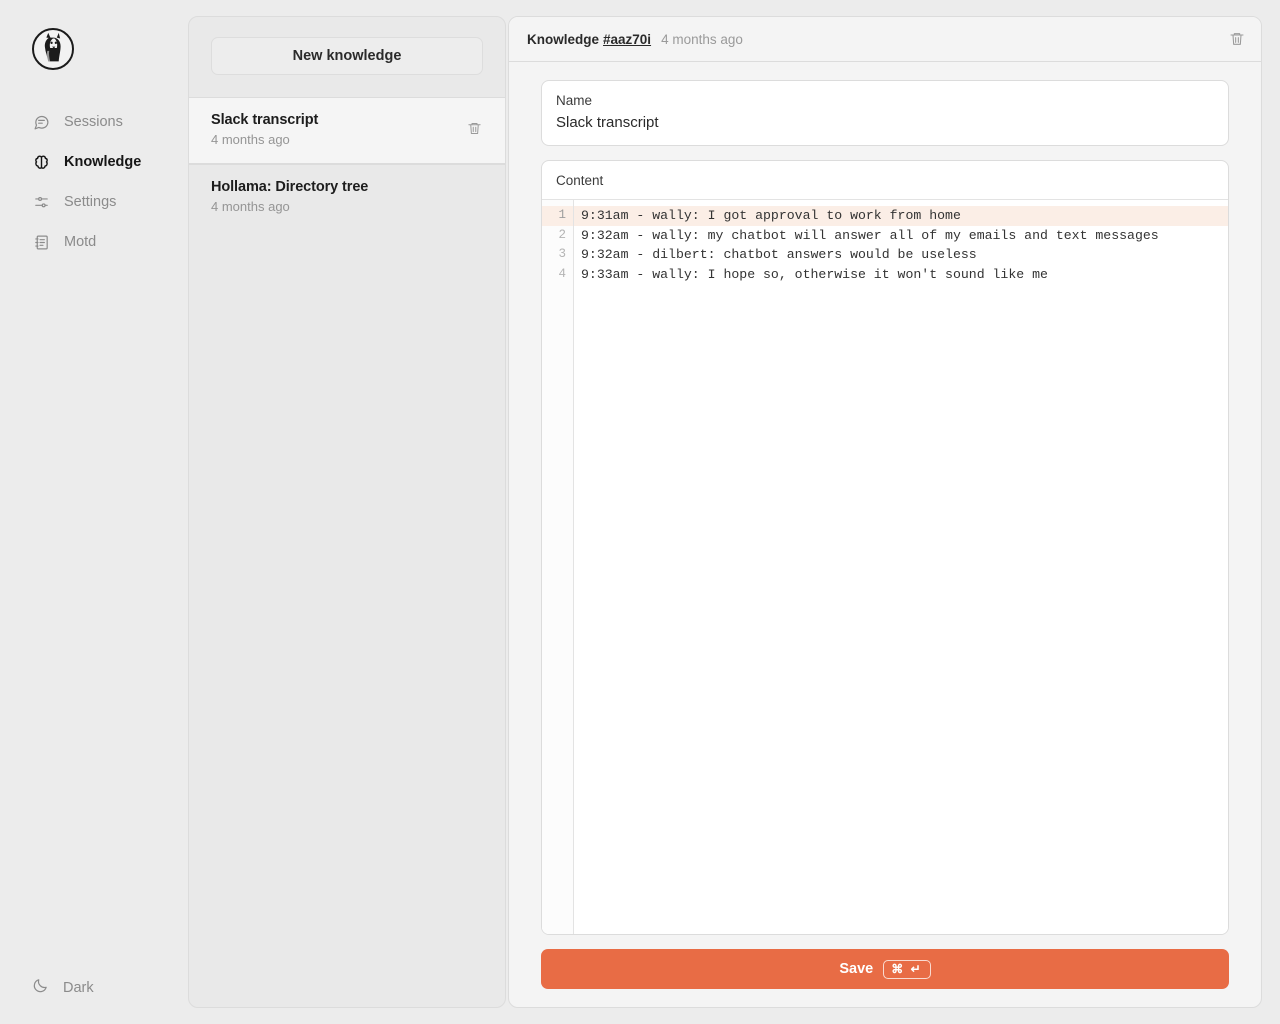  What do you see at coordinates (94, 512) in the screenshot?
I see `sidebar: Sessions Knowledge Settings Motd Dark` at bounding box center [94, 512].